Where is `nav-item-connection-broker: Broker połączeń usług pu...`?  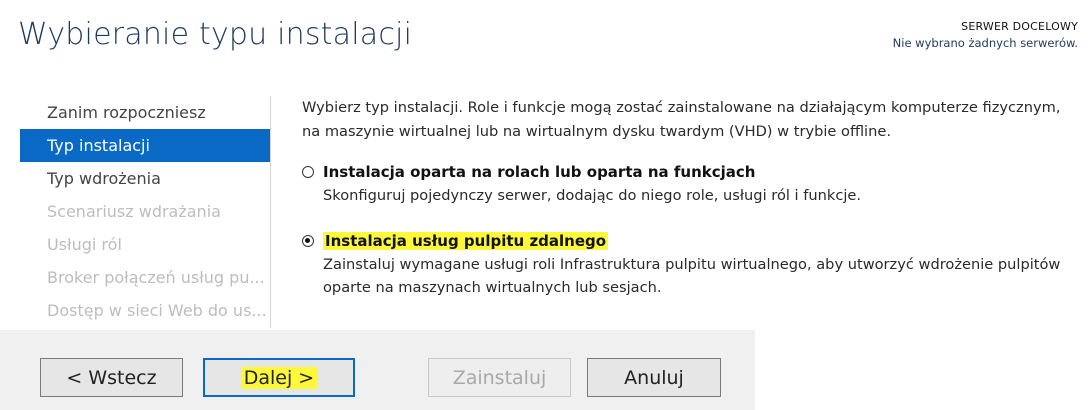
nav-item-connection-broker: Broker połączeń usług pu... is located at coordinates (156, 277).